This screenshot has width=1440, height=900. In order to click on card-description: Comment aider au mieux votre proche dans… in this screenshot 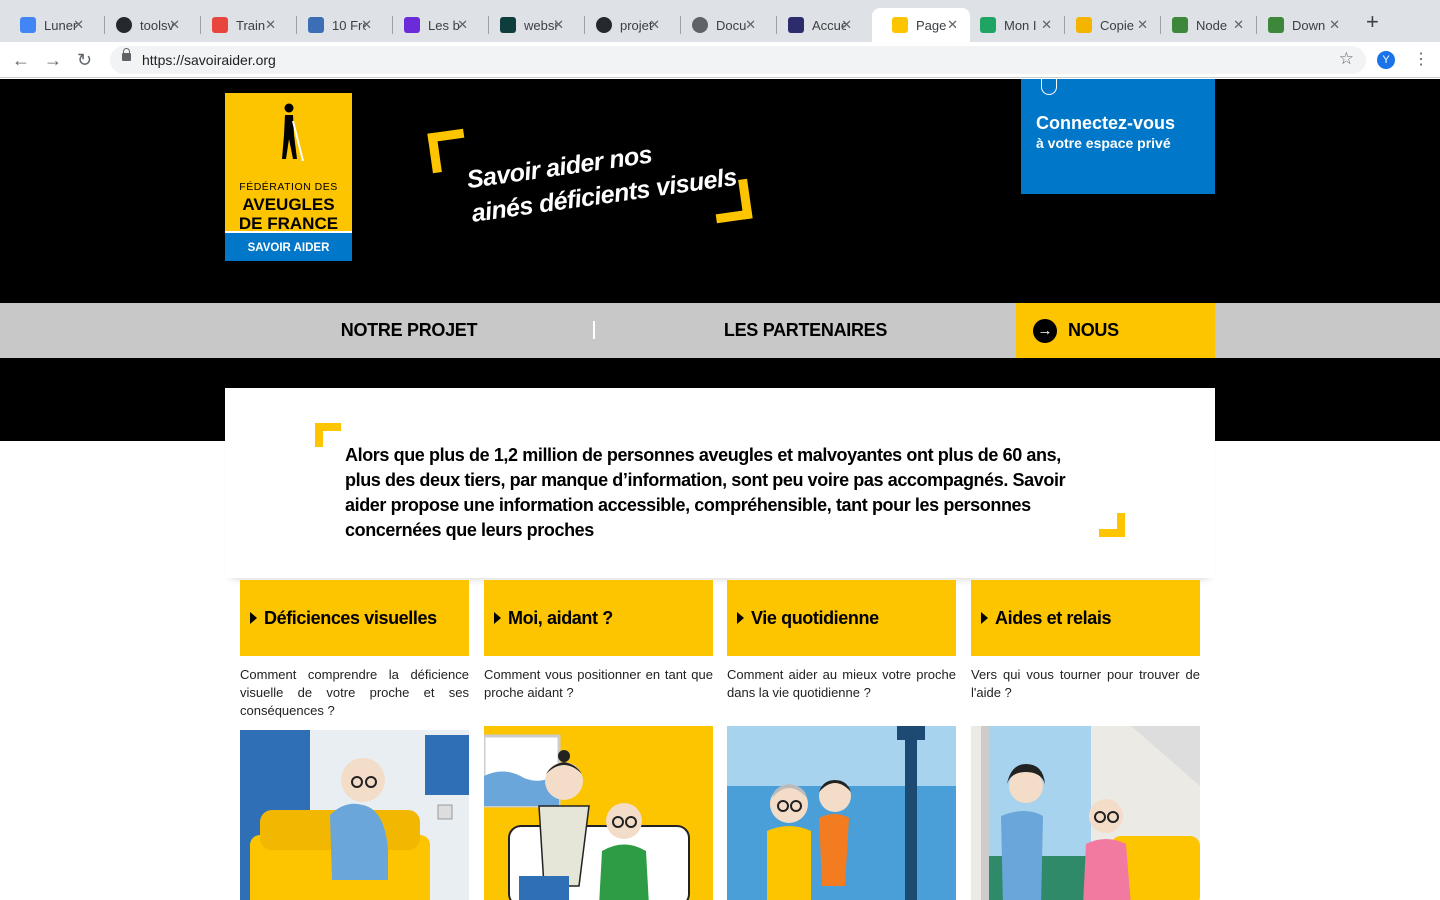, I will do `click(841, 683)`.